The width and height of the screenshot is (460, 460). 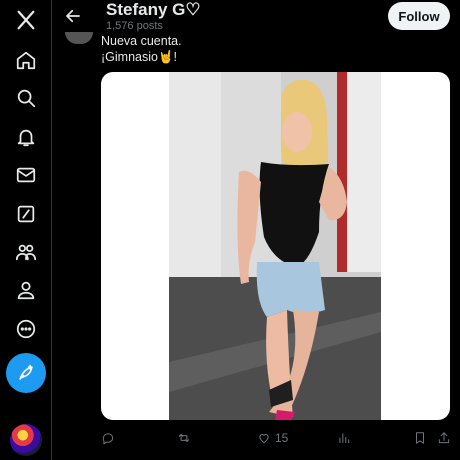 What do you see at coordinates (26, 329) in the screenshot?
I see `more-icon` at bounding box center [26, 329].